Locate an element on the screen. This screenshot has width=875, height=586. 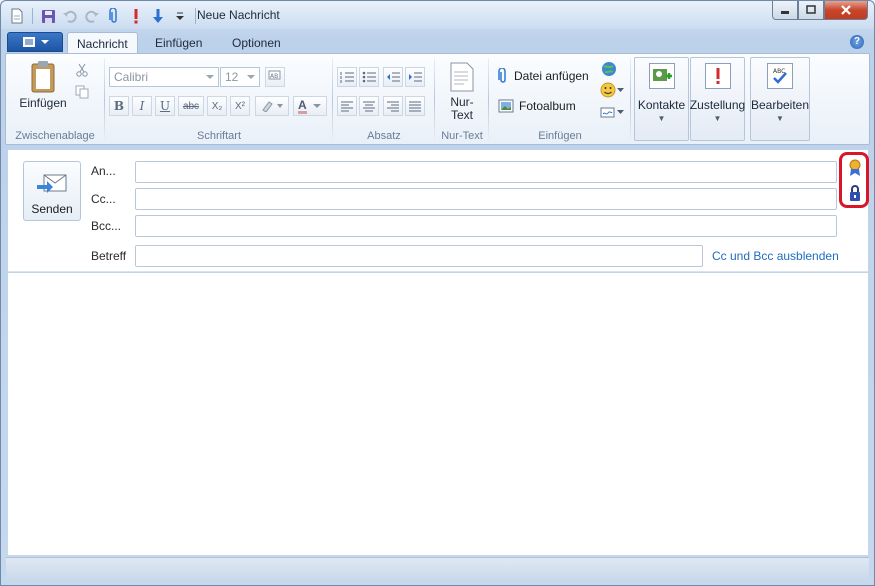
maximize-button is located at coordinates (811, 10).